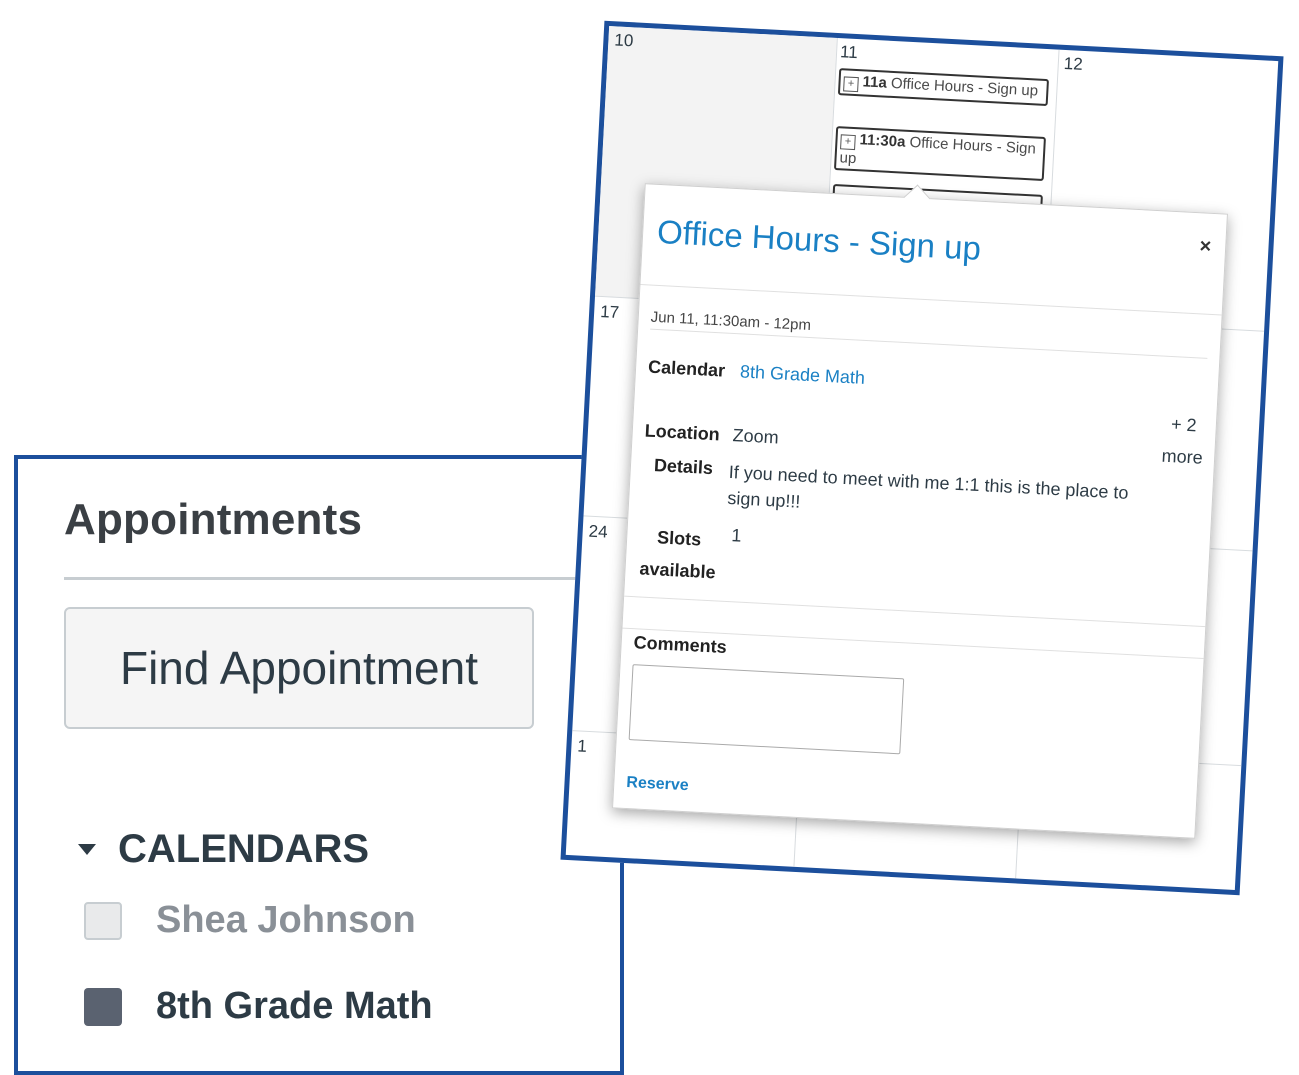  I want to click on details-label: Details, so click(683, 467).